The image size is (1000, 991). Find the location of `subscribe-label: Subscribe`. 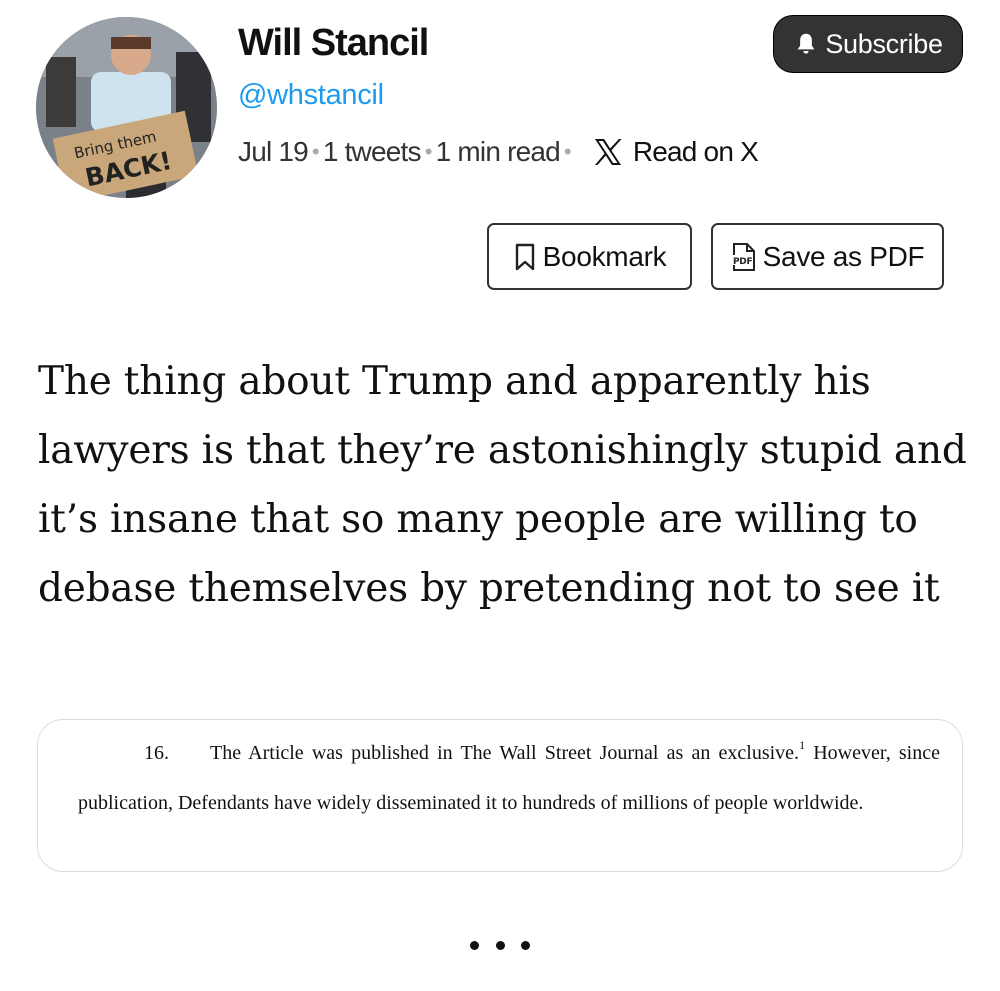

subscribe-label: Subscribe is located at coordinates (884, 43).